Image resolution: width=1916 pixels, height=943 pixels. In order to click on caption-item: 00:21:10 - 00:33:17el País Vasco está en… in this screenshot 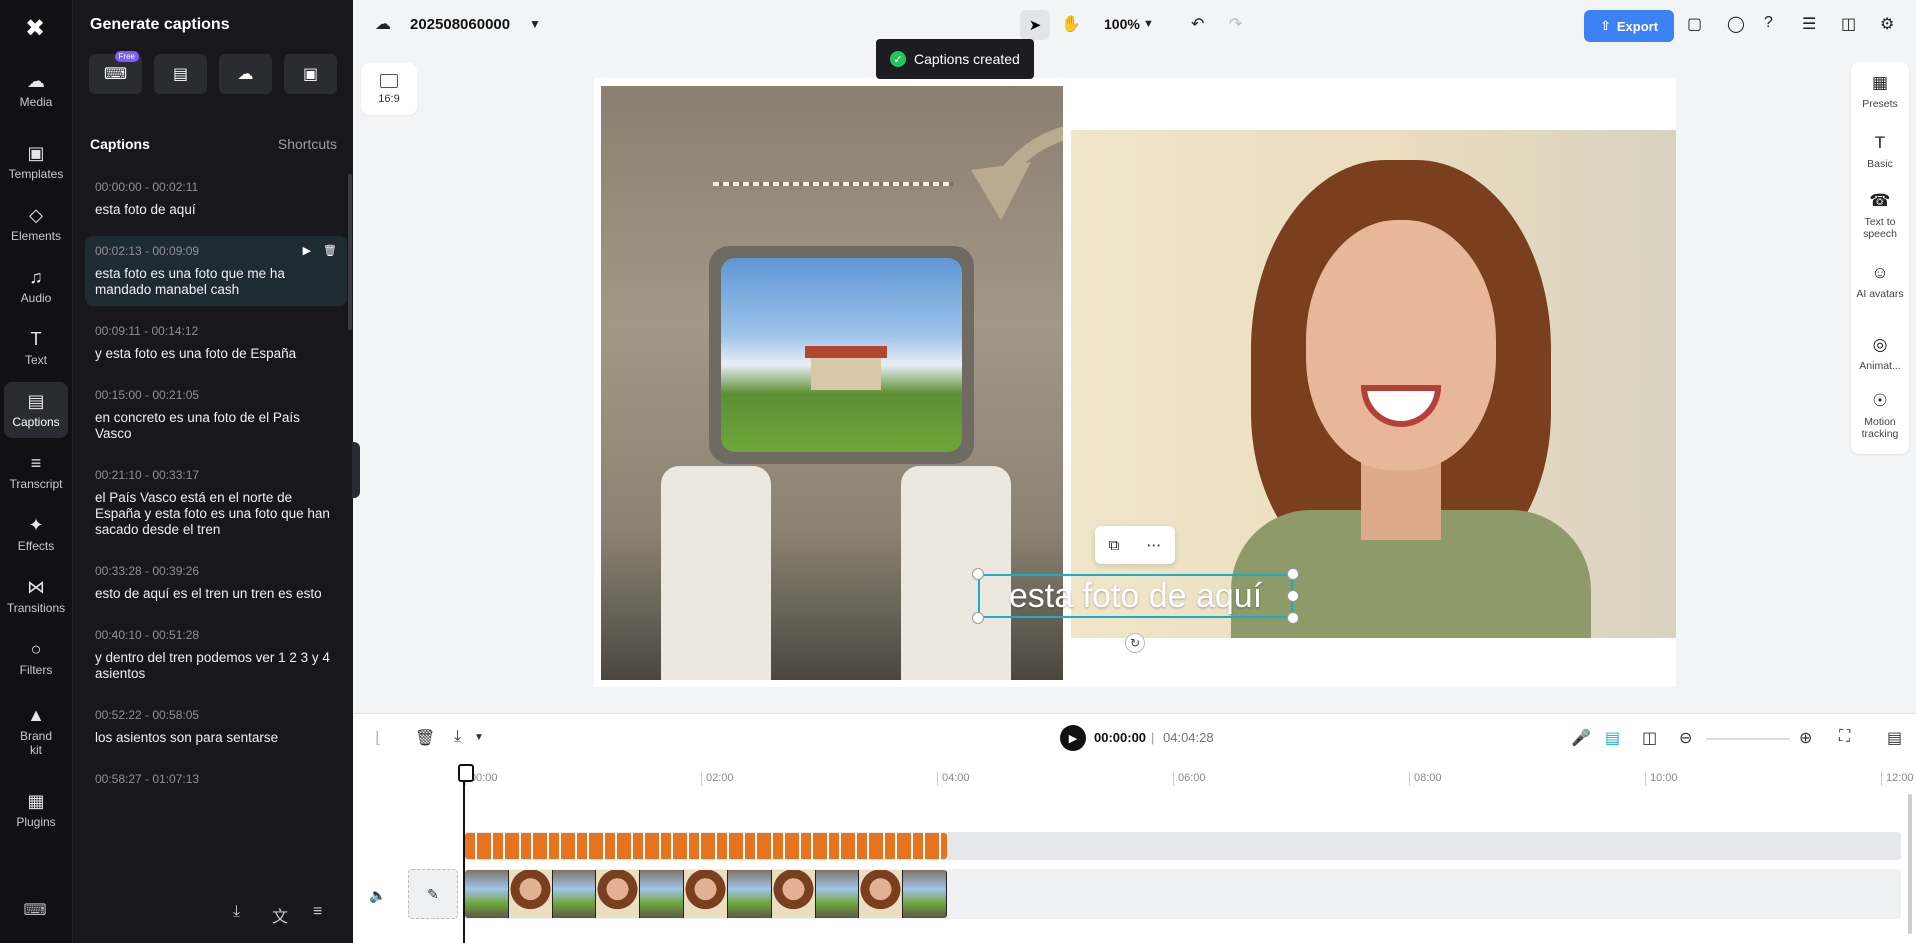, I will do `click(216, 503)`.